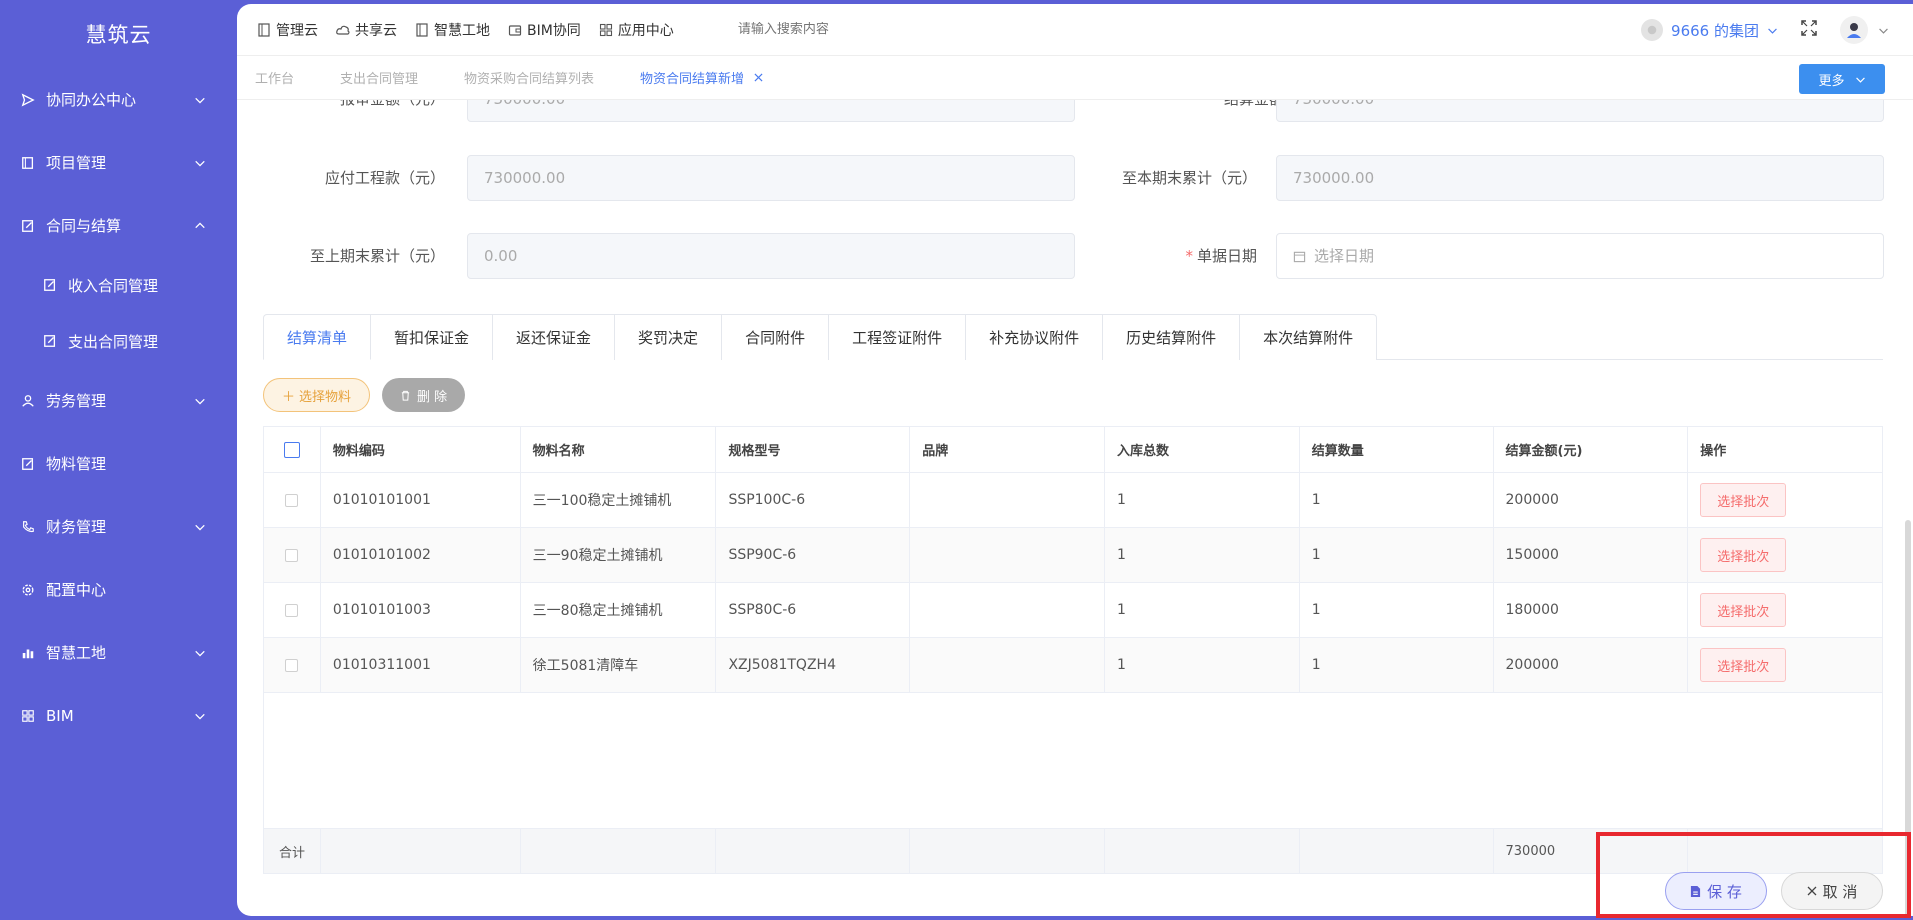  What do you see at coordinates (432, 337) in the screenshot?
I see `tab-withheld-deposit: 暂扣保证金` at bounding box center [432, 337].